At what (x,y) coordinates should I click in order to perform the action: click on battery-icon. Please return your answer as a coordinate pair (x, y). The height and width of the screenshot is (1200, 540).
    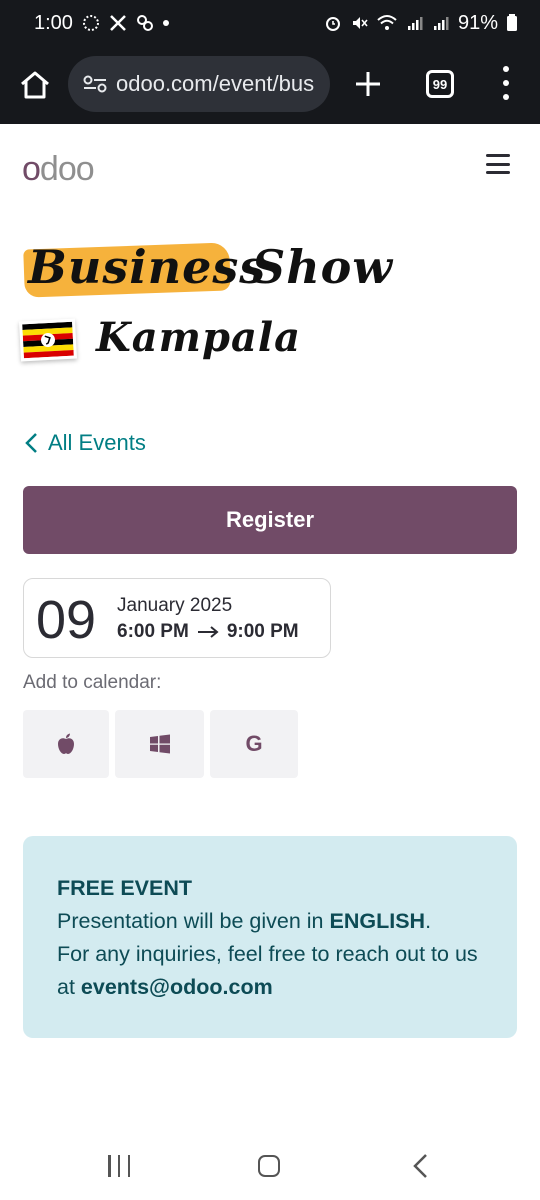
    Looking at the image, I should click on (512, 22).